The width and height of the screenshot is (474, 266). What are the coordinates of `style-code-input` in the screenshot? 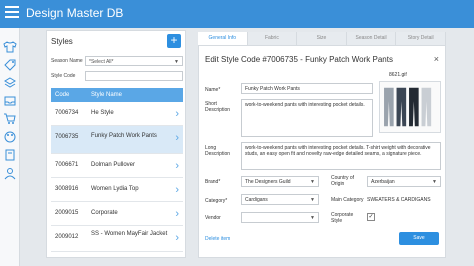 It's located at (134, 76).